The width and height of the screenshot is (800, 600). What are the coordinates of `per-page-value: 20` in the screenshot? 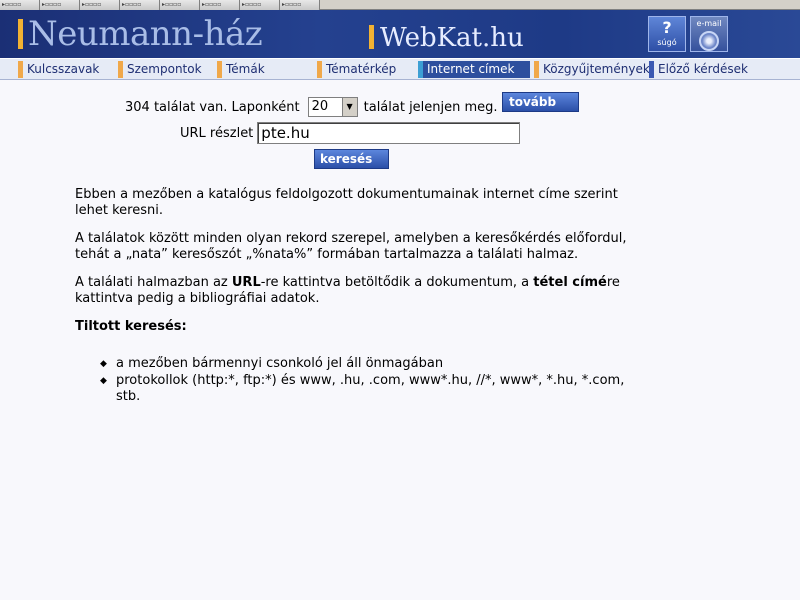 It's located at (320, 106).